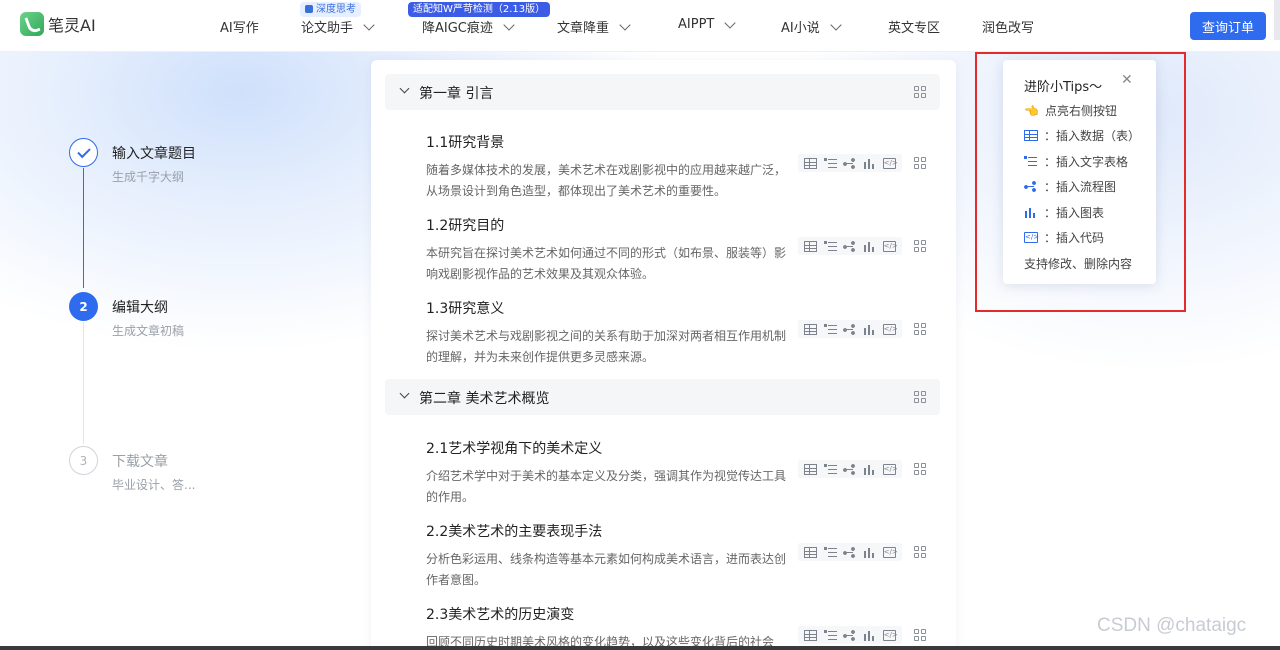  What do you see at coordinates (140, 308) in the screenshot?
I see `step-title: 编辑大纲` at bounding box center [140, 308].